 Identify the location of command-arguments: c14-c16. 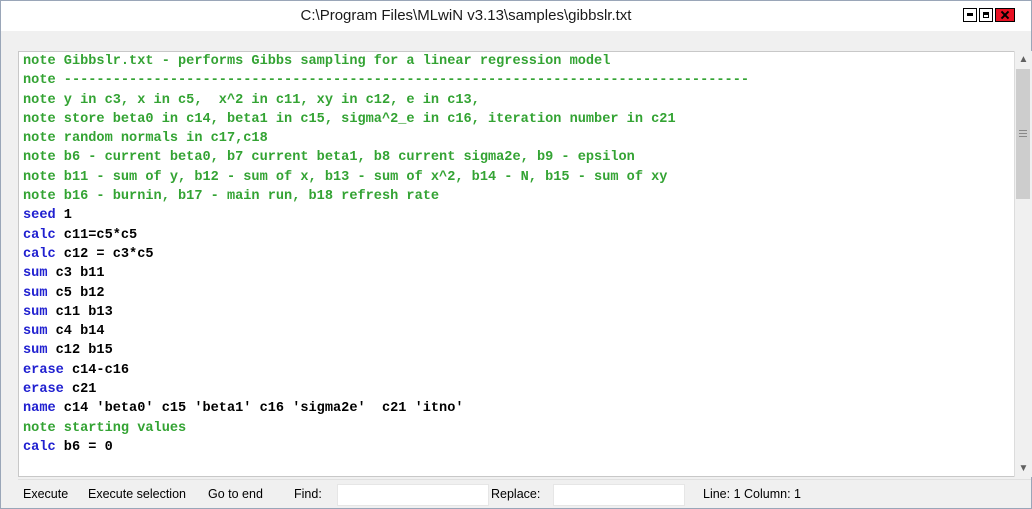
(96, 370).